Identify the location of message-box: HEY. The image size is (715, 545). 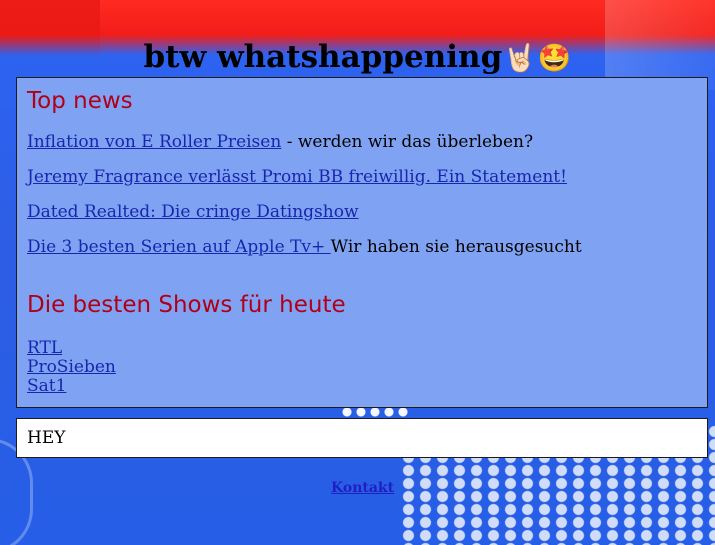
(362, 438).